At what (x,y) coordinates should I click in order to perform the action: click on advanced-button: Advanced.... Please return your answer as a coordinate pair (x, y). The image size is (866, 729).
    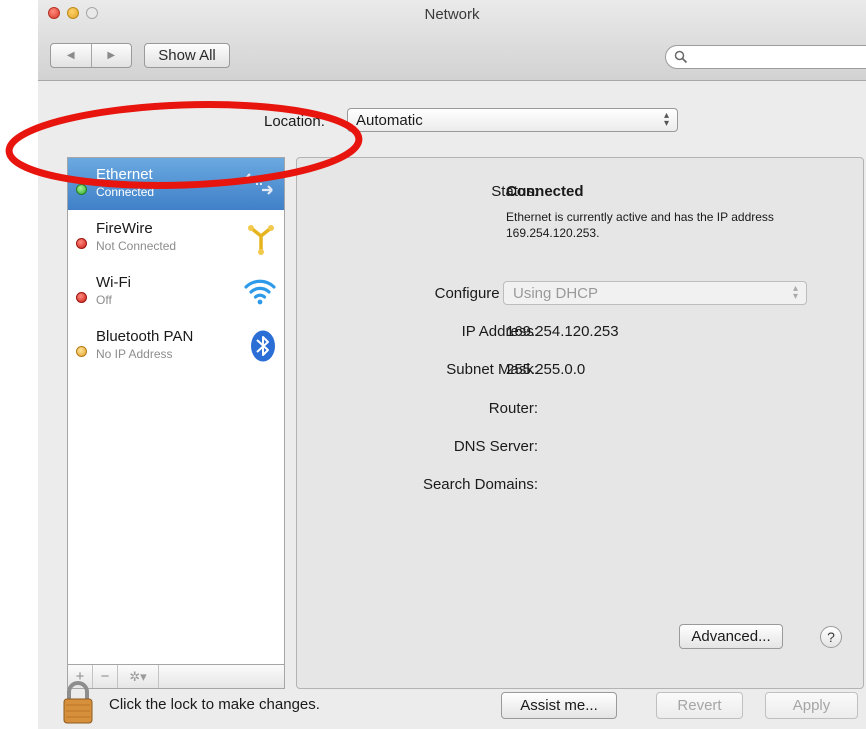
    Looking at the image, I should click on (731, 636).